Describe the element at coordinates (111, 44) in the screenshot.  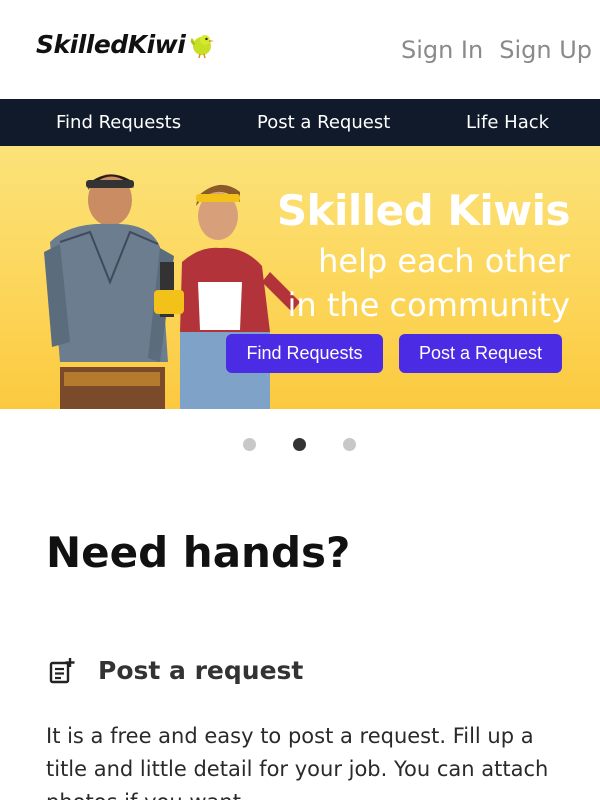
I see `logo-text: SkilledKiwi` at that location.